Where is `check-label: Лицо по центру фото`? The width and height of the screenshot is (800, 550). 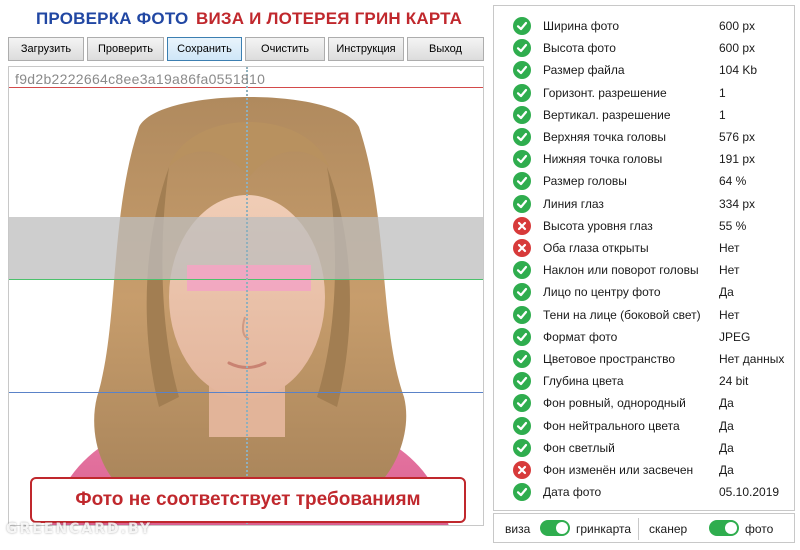 check-label: Лицо по центру фото is located at coordinates (602, 292).